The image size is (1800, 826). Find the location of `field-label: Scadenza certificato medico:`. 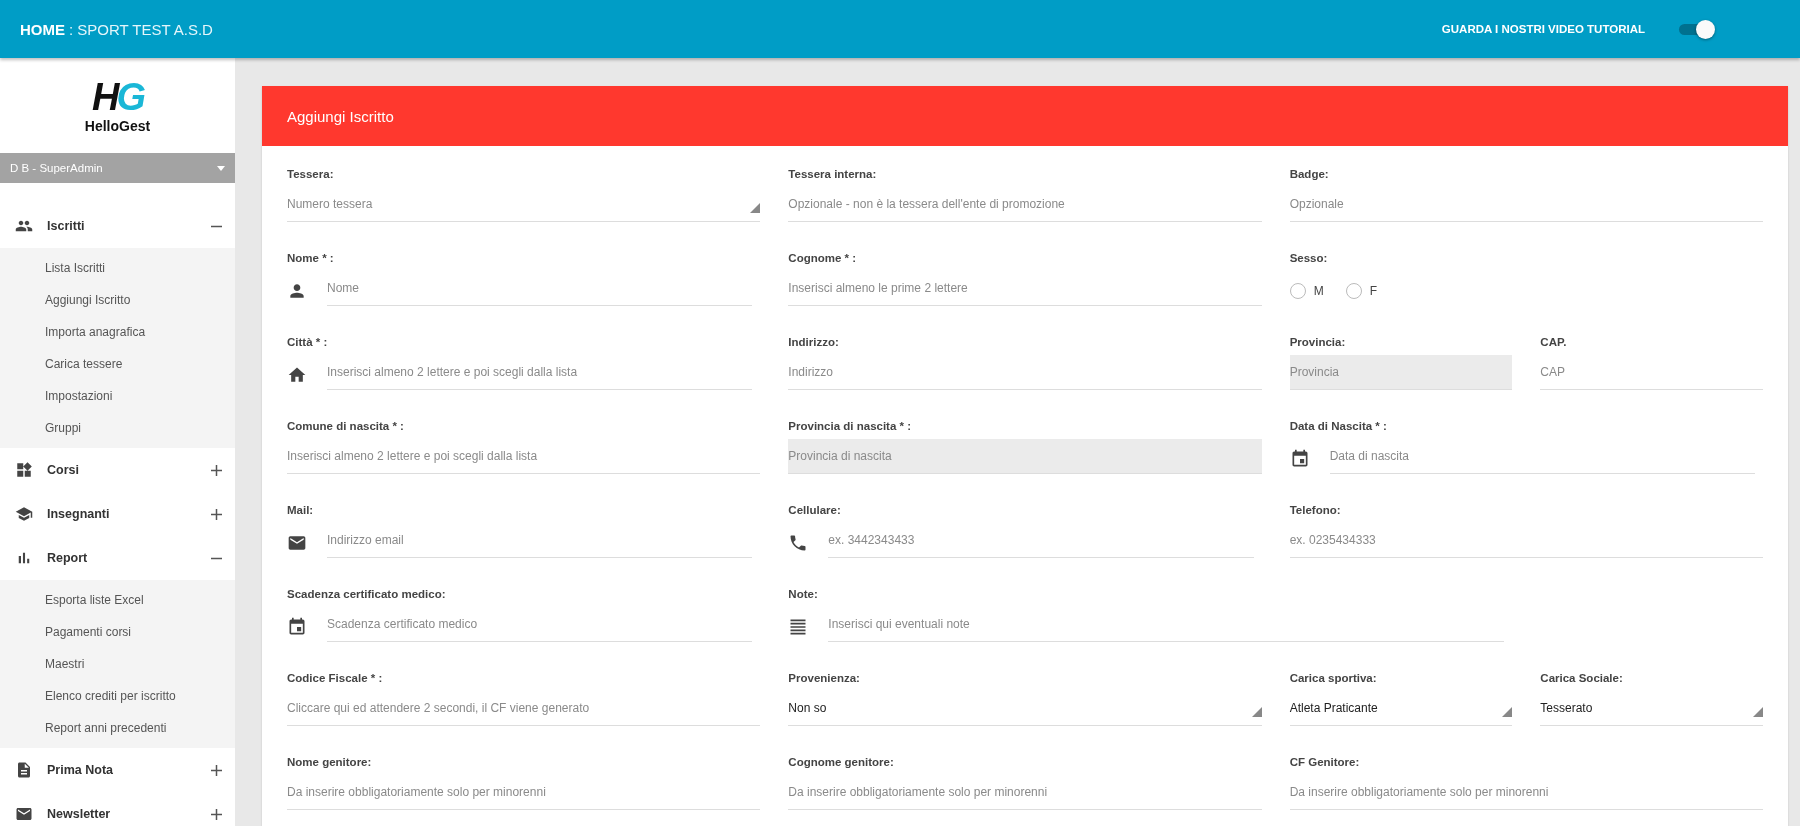

field-label: Scadenza certificato medico: is located at coordinates (367, 595).